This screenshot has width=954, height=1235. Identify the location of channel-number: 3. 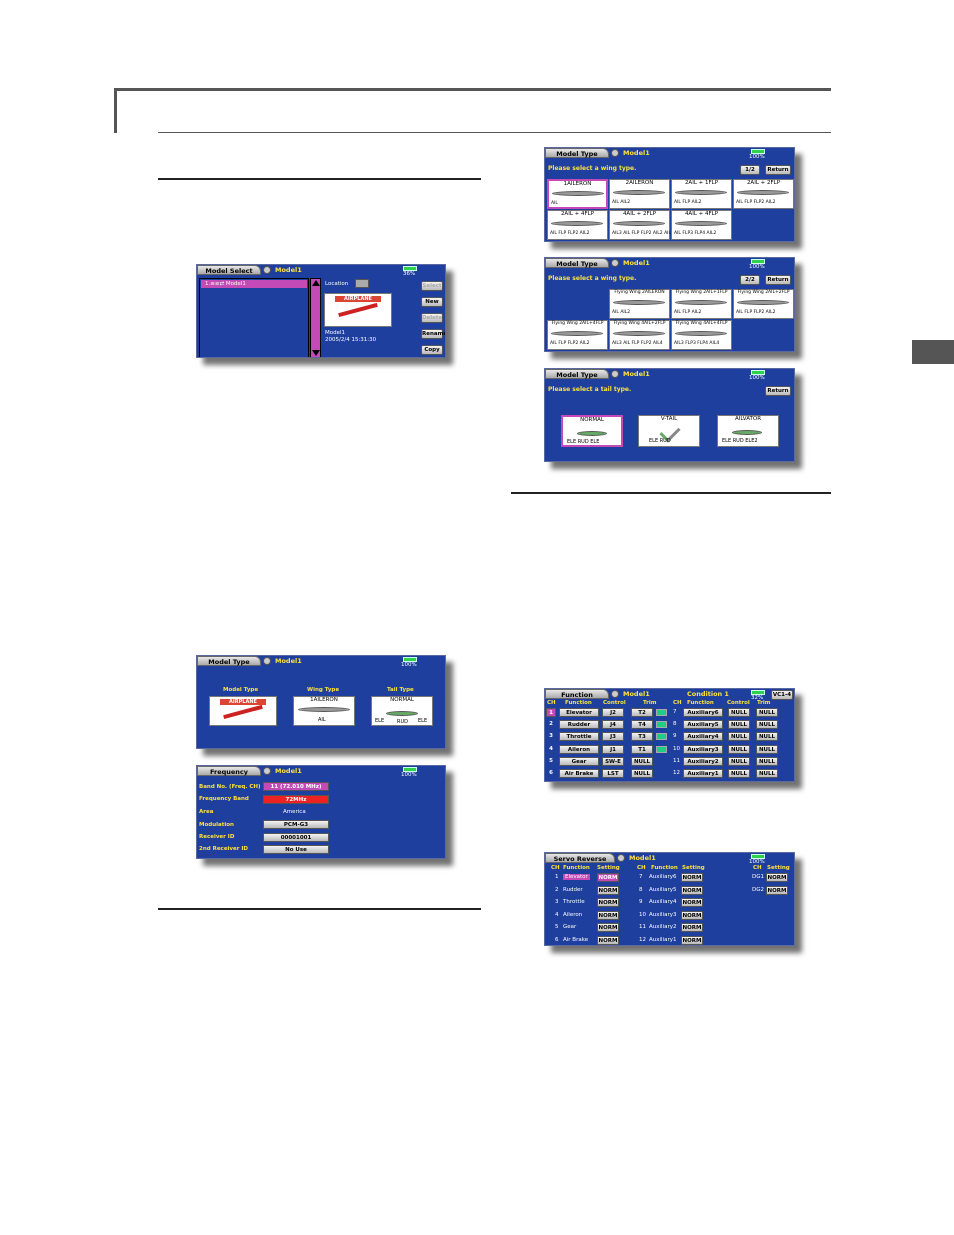
(551, 736).